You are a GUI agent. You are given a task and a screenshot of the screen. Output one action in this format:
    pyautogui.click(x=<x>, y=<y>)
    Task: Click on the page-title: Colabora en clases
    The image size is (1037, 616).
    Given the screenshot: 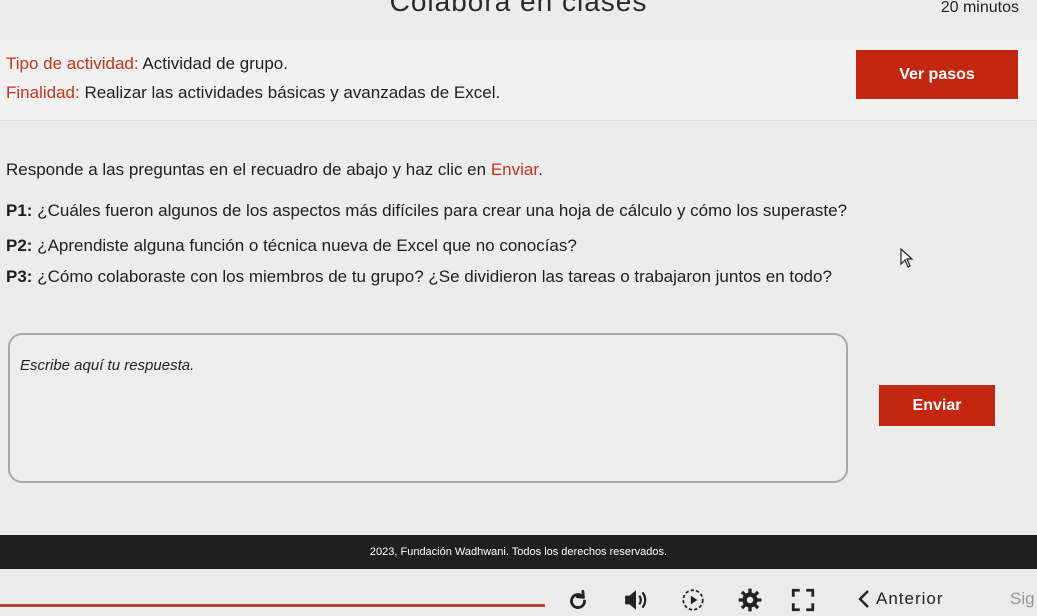 What is the action you would take?
    pyautogui.click(x=518, y=8)
    